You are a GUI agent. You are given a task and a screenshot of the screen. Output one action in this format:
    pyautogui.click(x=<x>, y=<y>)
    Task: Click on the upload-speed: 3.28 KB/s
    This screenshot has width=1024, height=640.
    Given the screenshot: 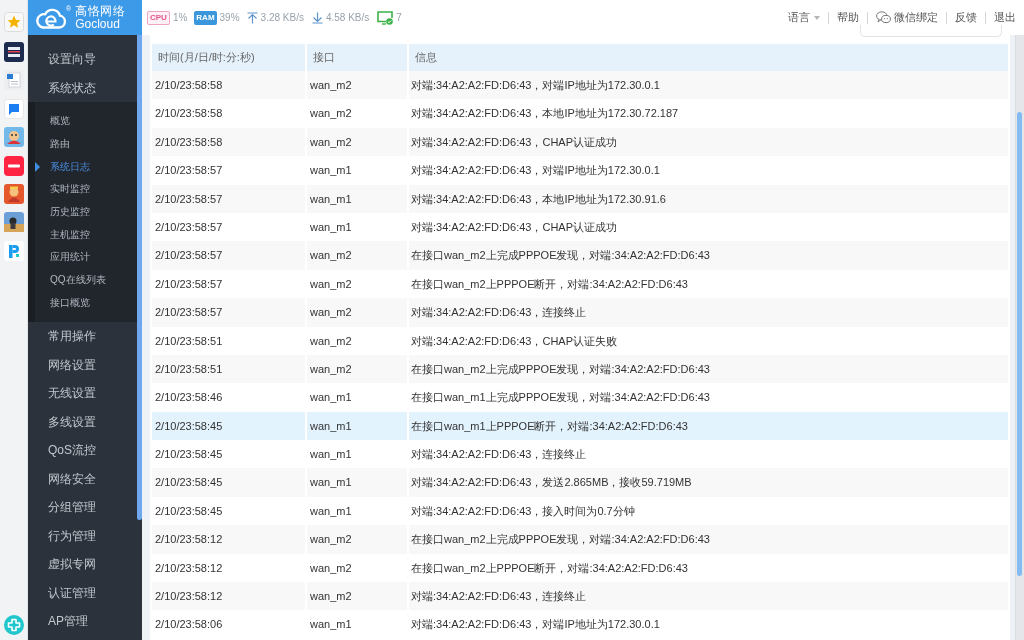 What is the action you would take?
    pyautogui.click(x=282, y=17)
    